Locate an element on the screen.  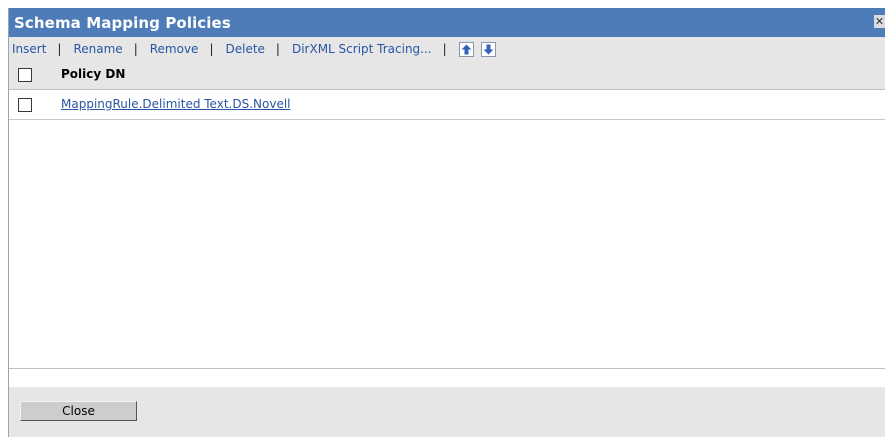
close-icon: ✕ is located at coordinates (879, 21).